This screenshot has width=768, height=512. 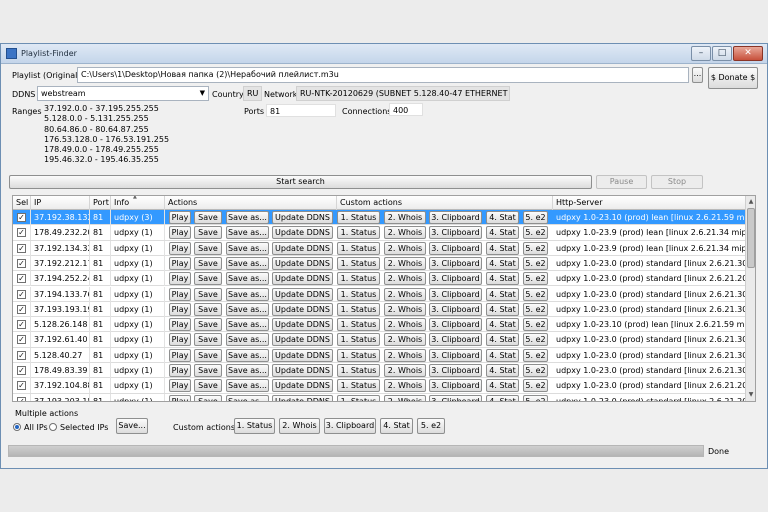 What do you see at coordinates (53, 427) in the screenshot?
I see `selected-ips-radio` at bounding box center [53, 427].